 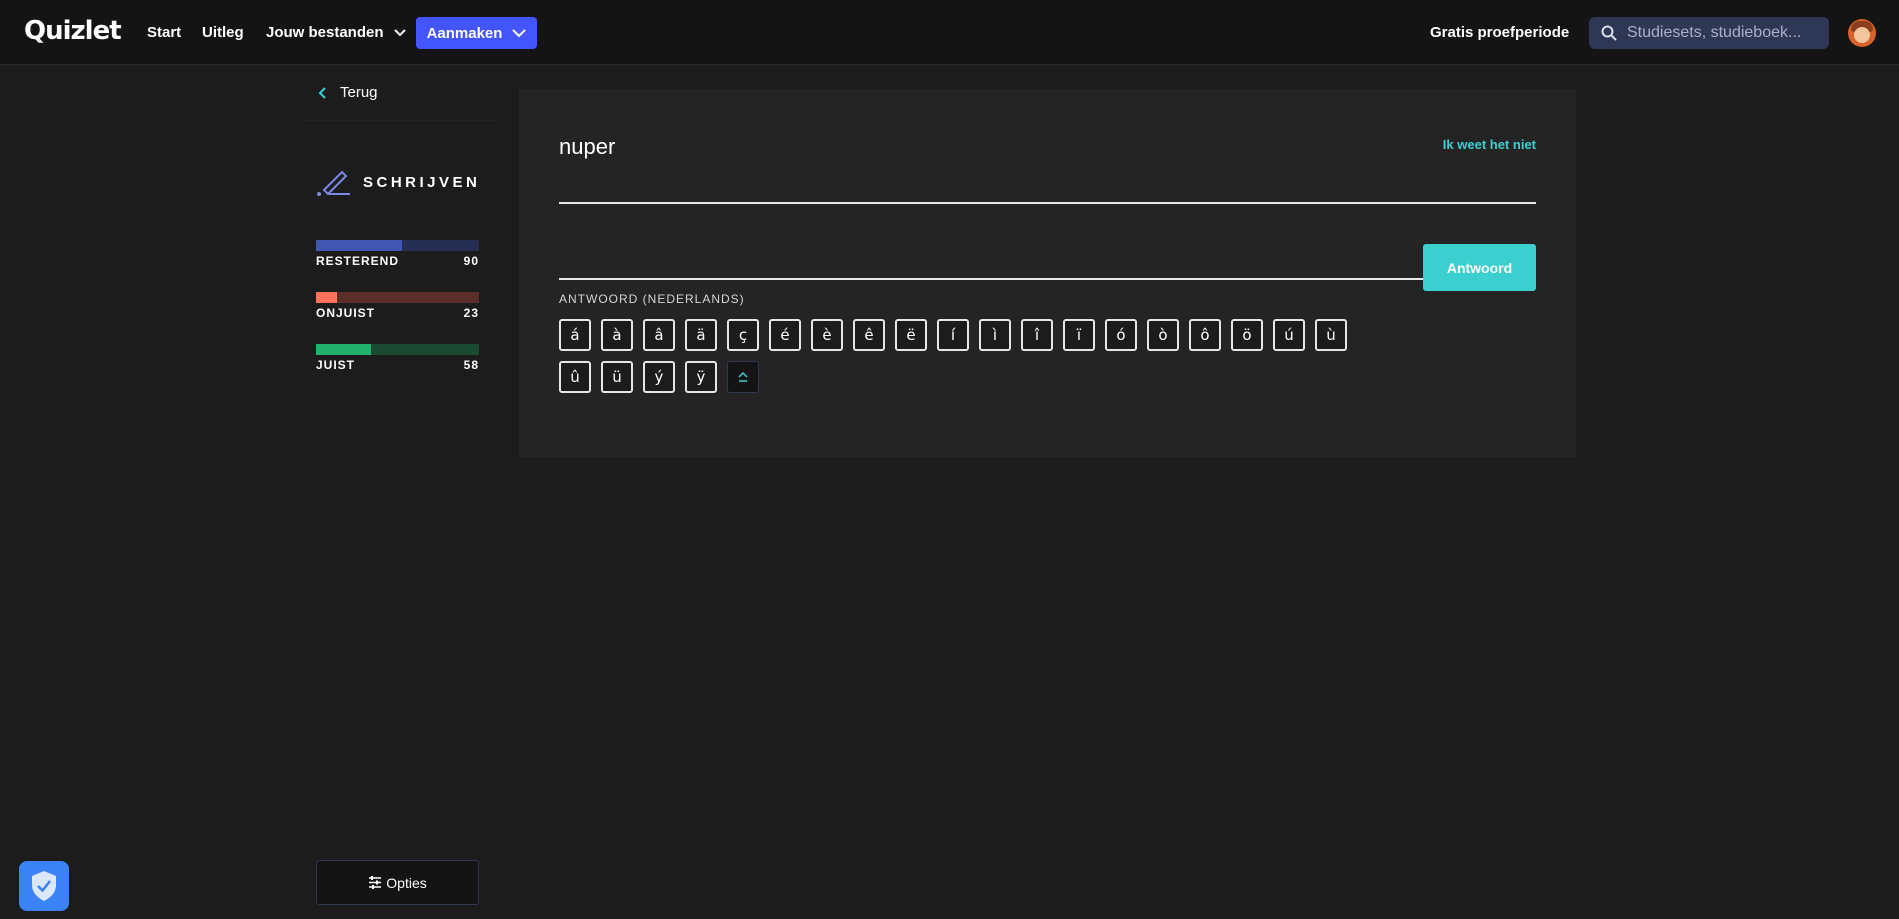 I want to click on special-char-button: ä, so click(x=701, y=335).